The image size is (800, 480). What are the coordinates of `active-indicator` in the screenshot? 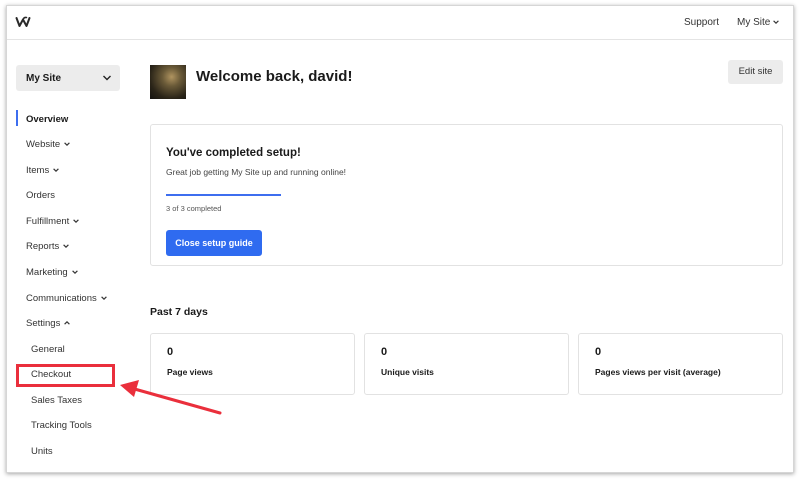 It's located at (17, 118).